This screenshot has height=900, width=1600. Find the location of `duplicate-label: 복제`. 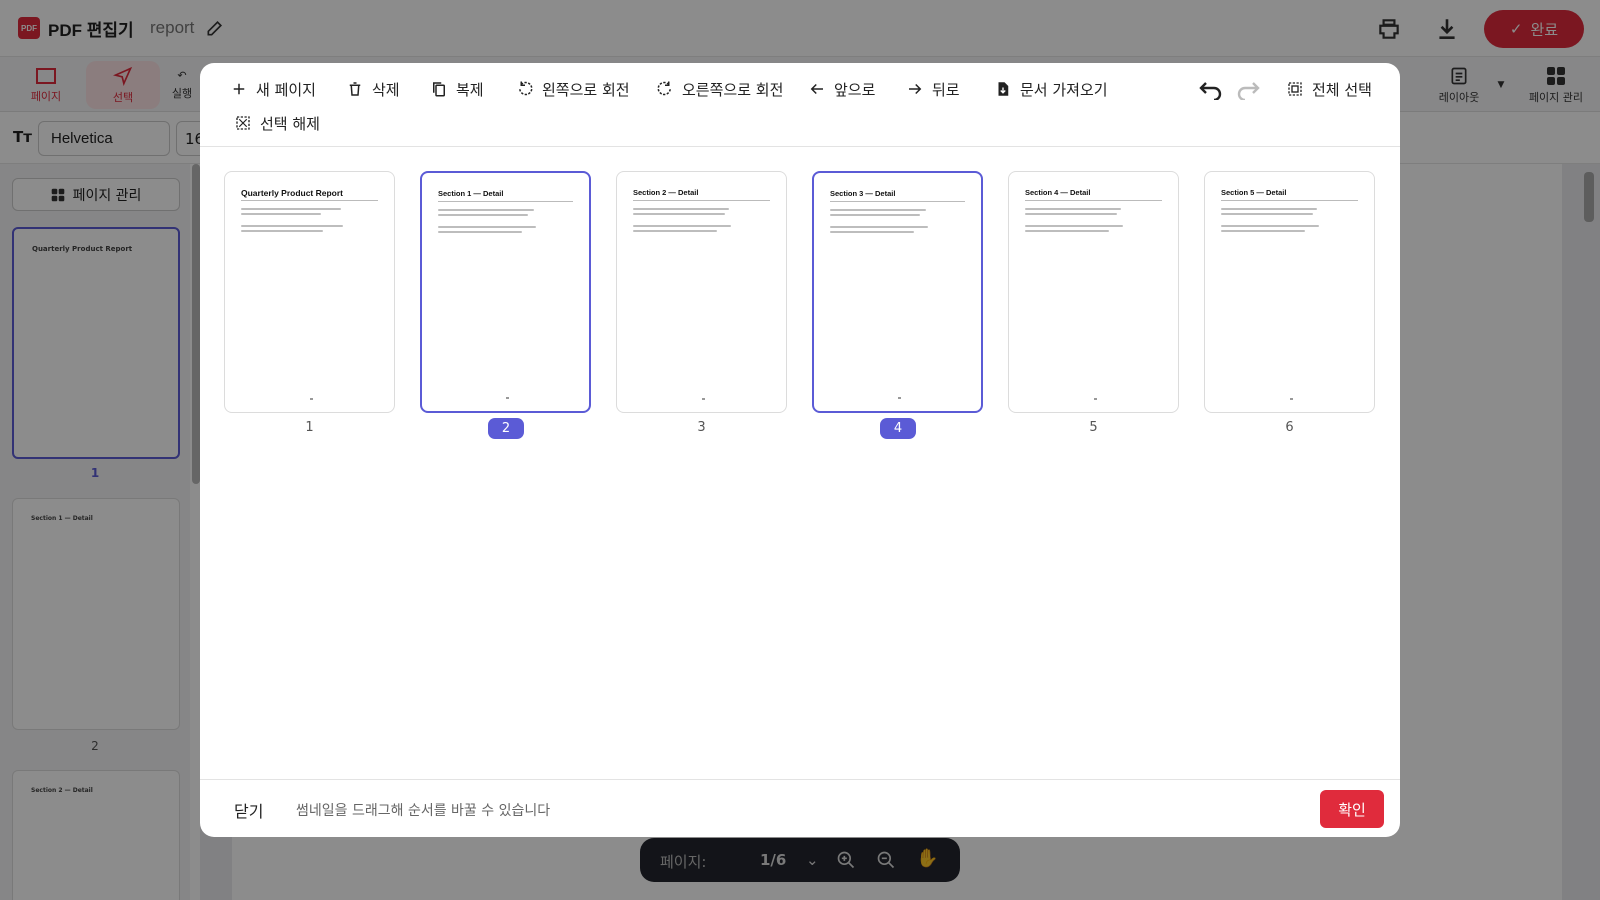

duplicate-label: 복제 is located at coordinates (470, 89).